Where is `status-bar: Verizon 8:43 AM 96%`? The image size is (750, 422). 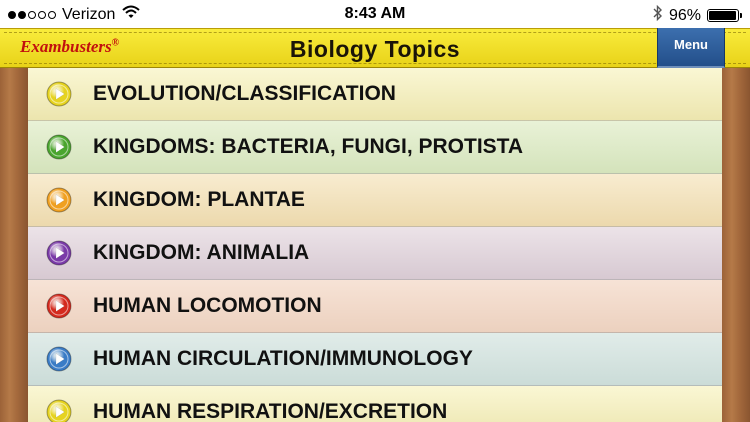
status-bar: Verizon 8:43 AM 96% is located at coordinates (375, 14).